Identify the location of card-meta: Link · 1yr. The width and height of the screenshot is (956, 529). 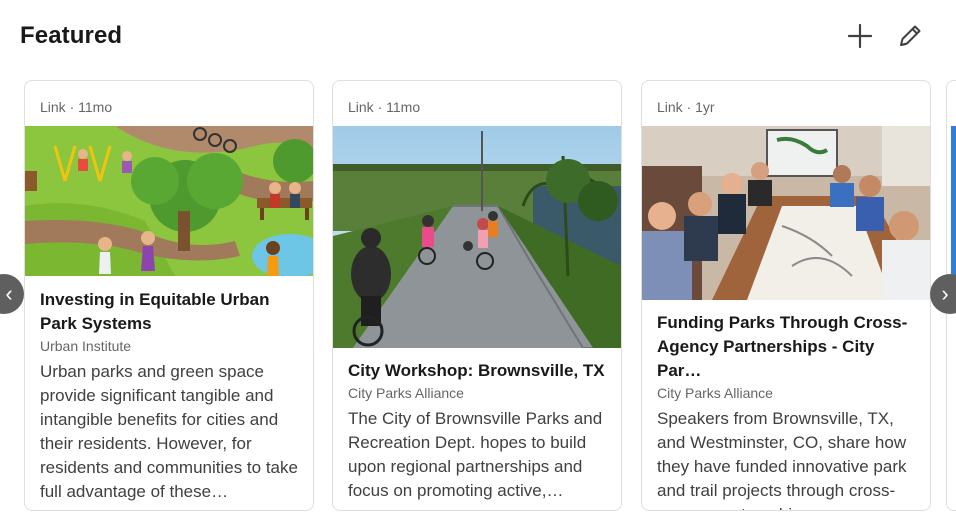
(686, 107).